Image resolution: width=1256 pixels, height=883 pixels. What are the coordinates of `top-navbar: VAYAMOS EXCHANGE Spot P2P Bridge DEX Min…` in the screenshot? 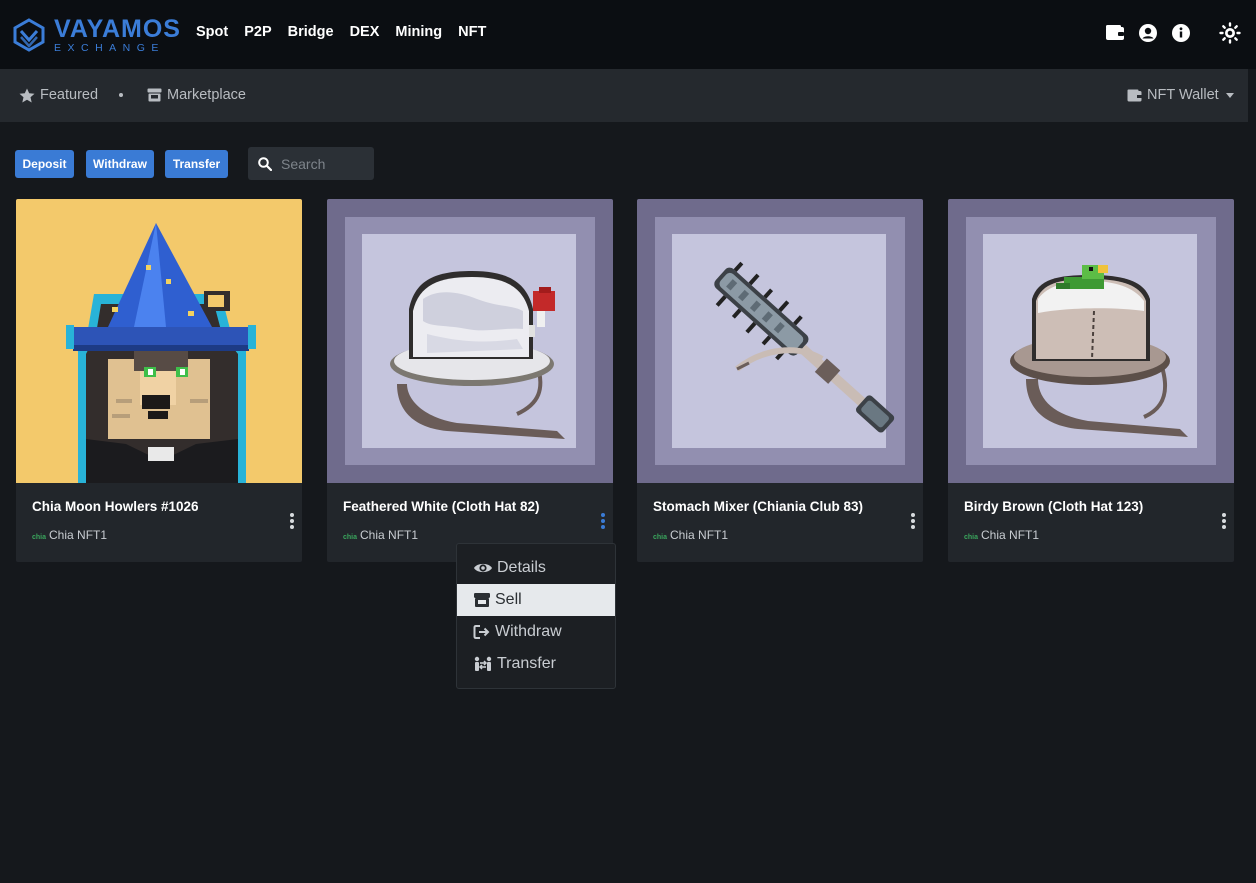 It's located at (628, 34).